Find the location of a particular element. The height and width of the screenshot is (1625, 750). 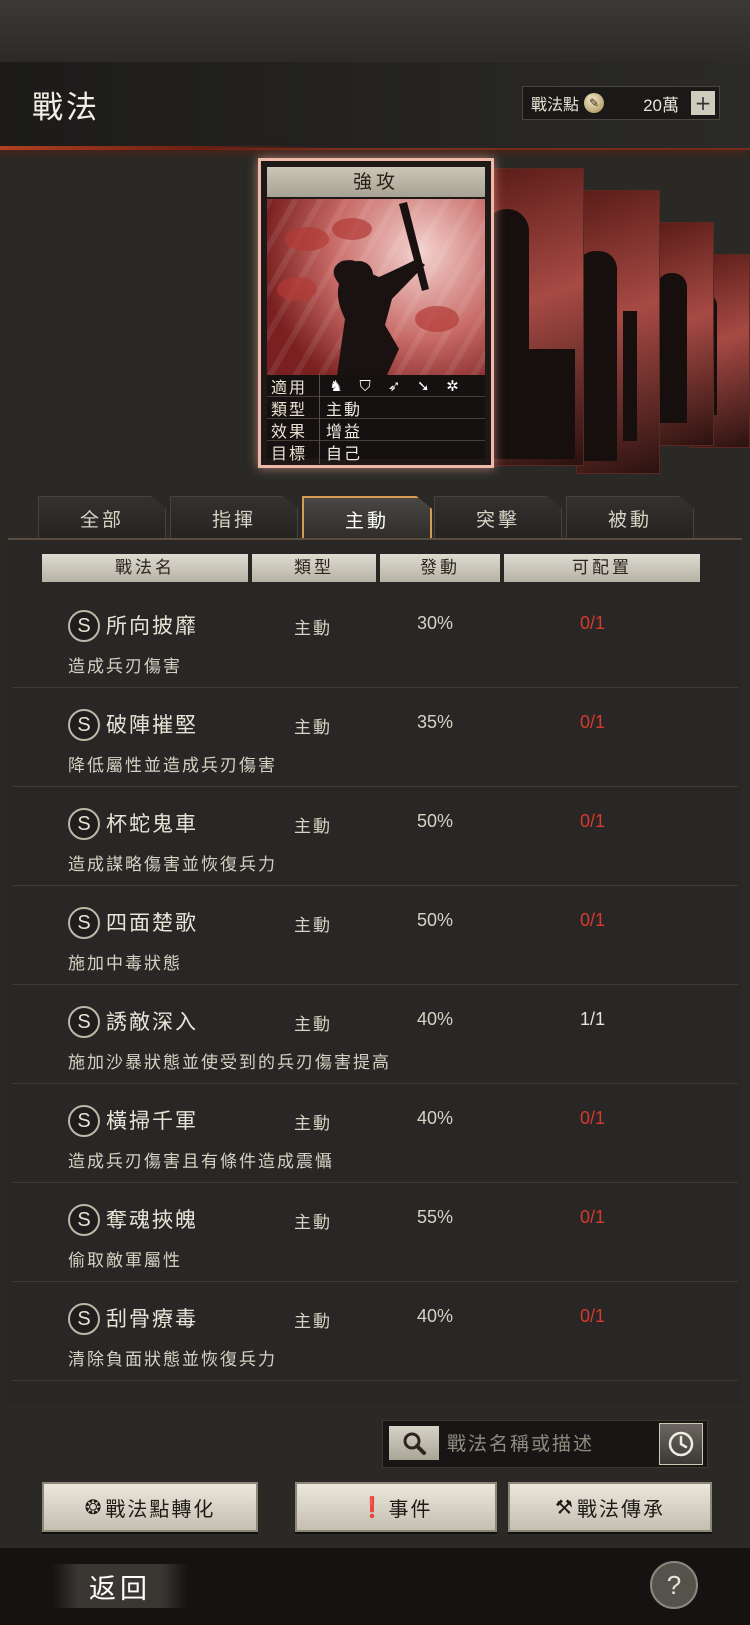

help-button: ? is located at coordinates (674, 1585).